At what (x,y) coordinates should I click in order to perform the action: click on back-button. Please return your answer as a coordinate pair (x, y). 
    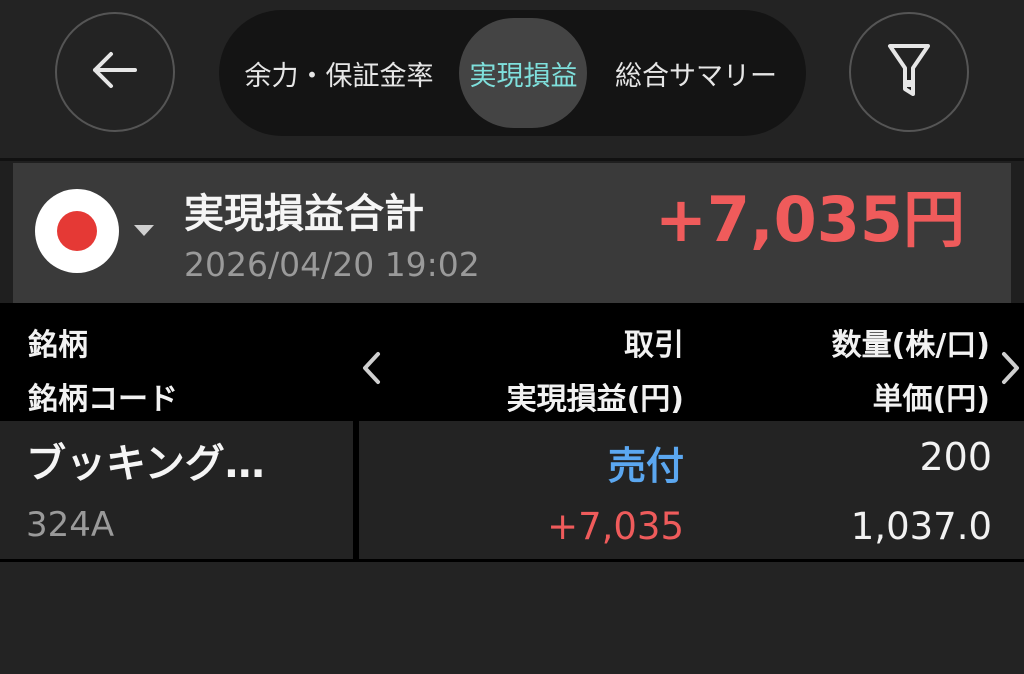
    Looking at the image, I should click on (115, 72).